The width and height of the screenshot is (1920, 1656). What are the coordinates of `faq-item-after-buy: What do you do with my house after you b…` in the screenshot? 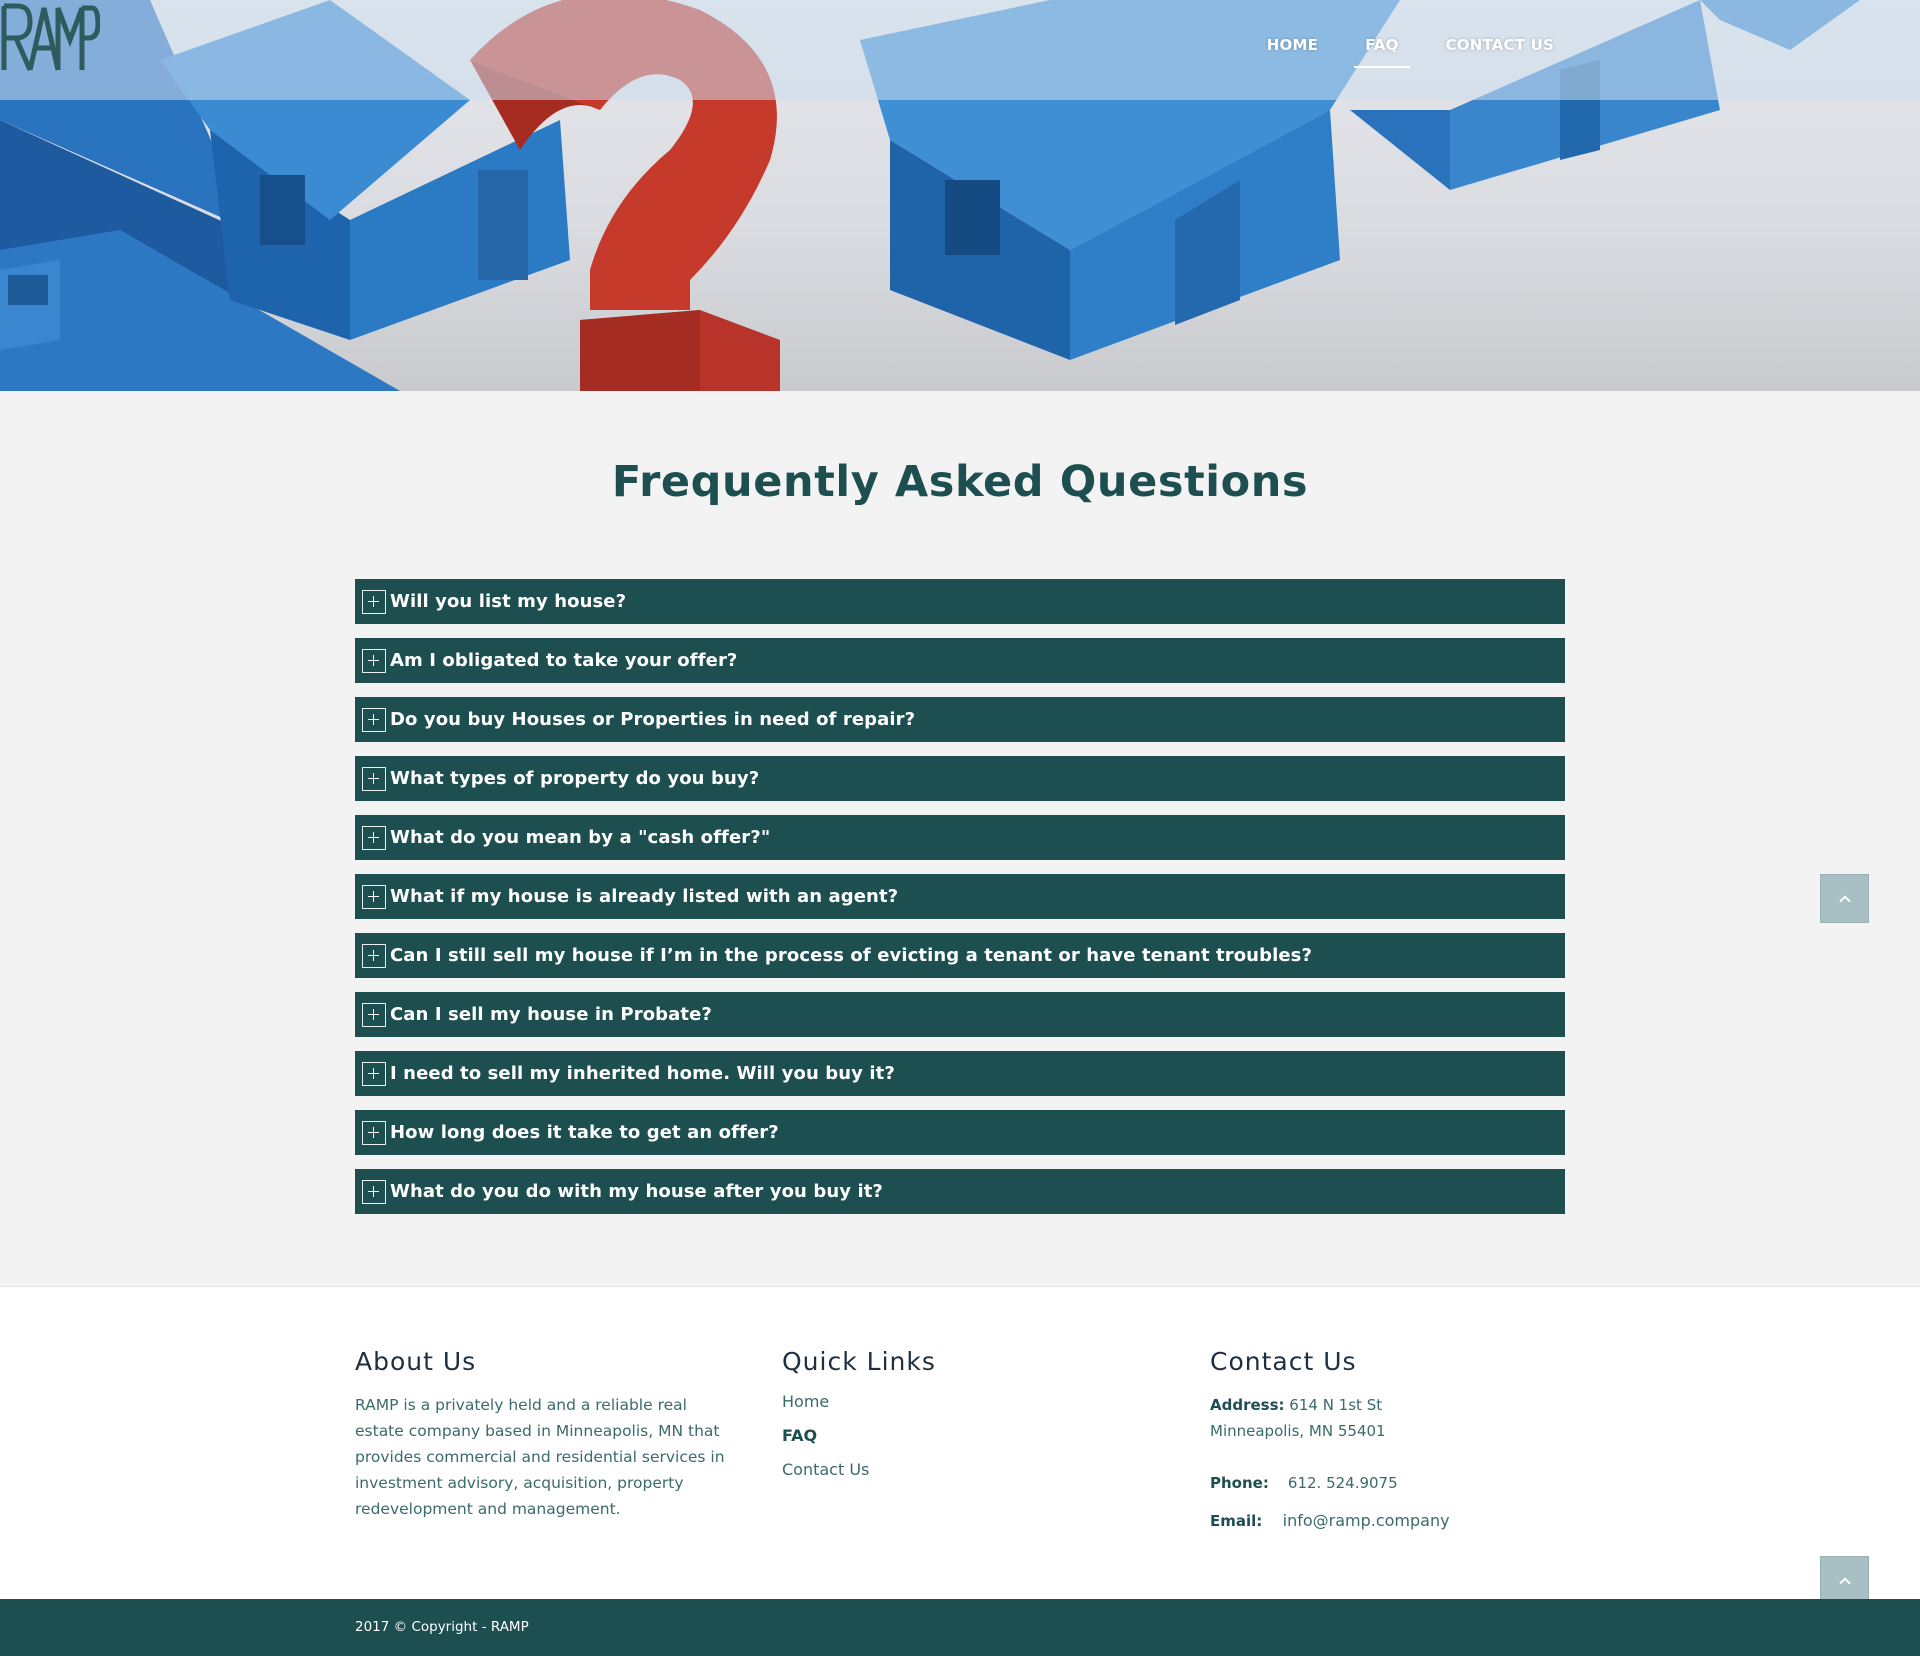 It's located at (960, 1191).